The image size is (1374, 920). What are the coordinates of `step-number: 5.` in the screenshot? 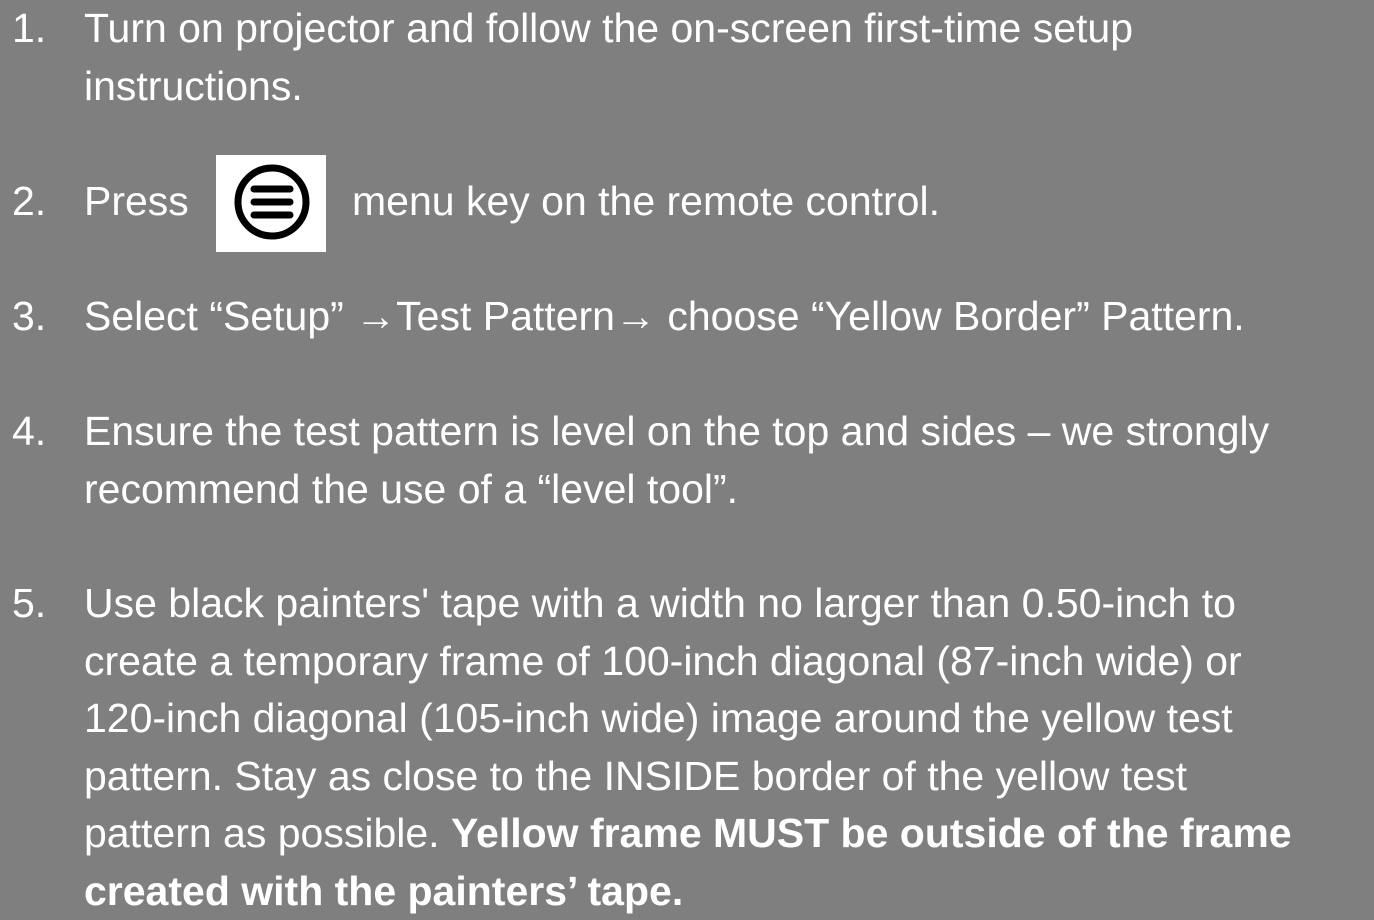 It's located at (42, 604).